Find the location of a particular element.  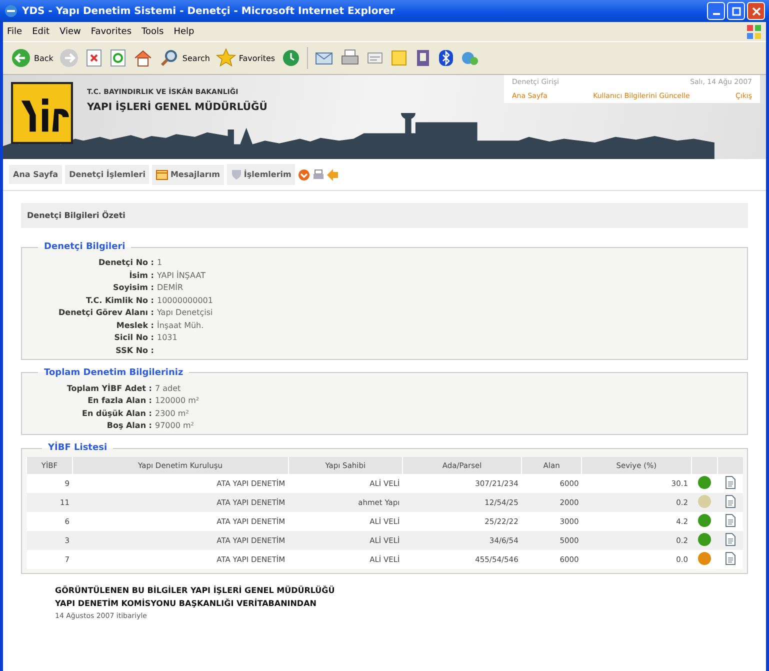

minimize-icon is located at coordinates (716, 13).